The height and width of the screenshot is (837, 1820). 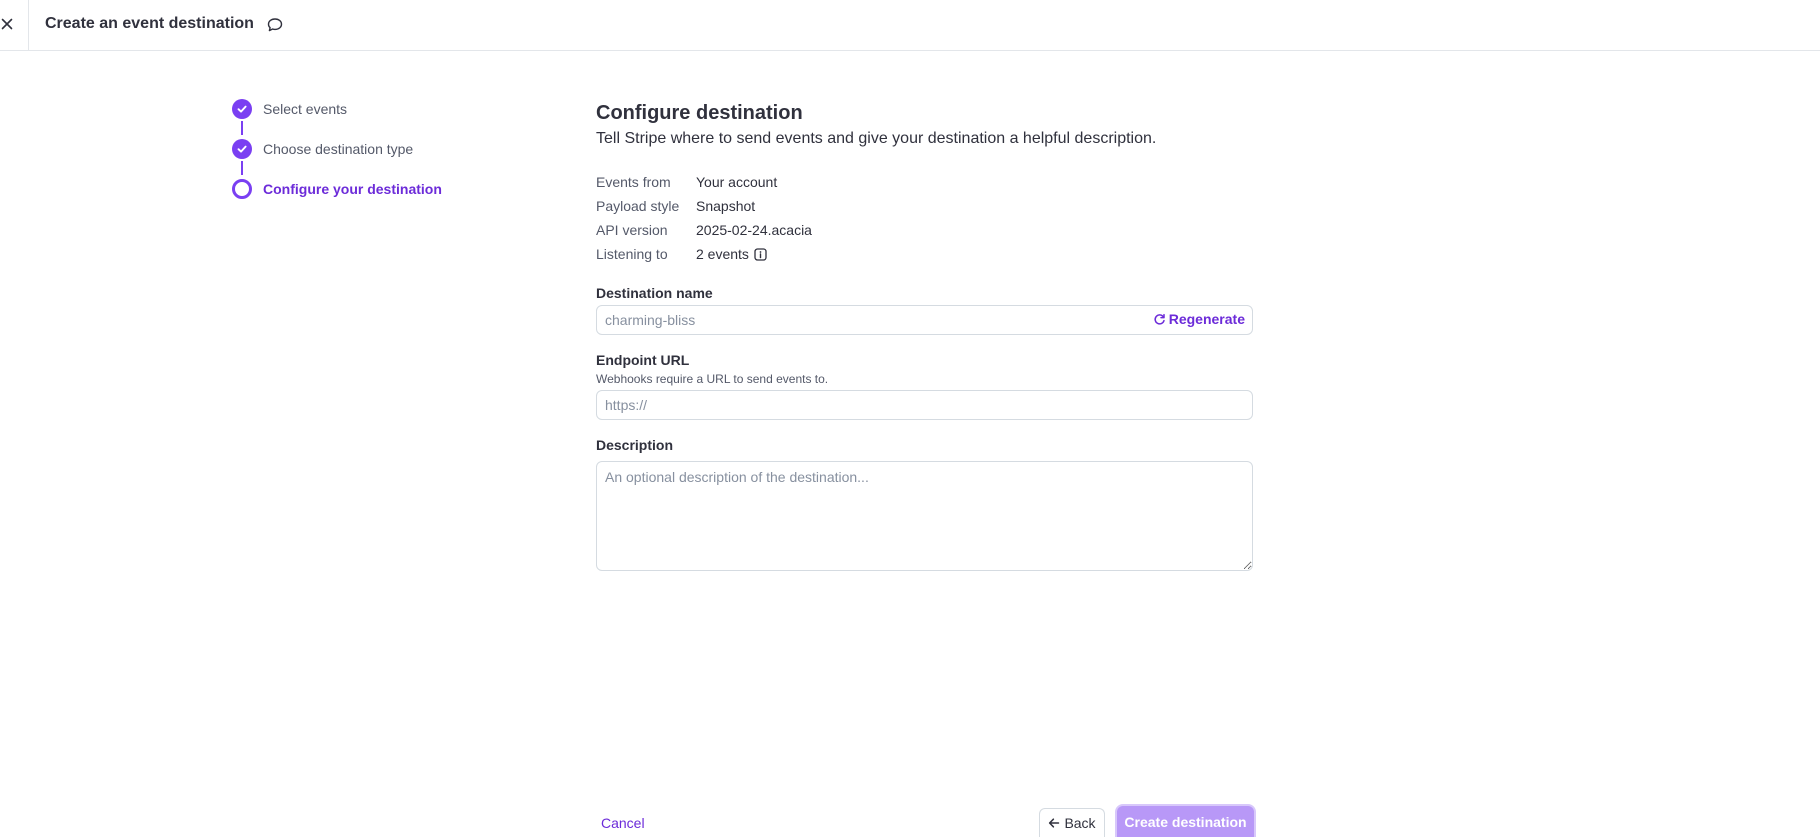 I want to click on summary-value: Your account, so click(x=737, y=182).